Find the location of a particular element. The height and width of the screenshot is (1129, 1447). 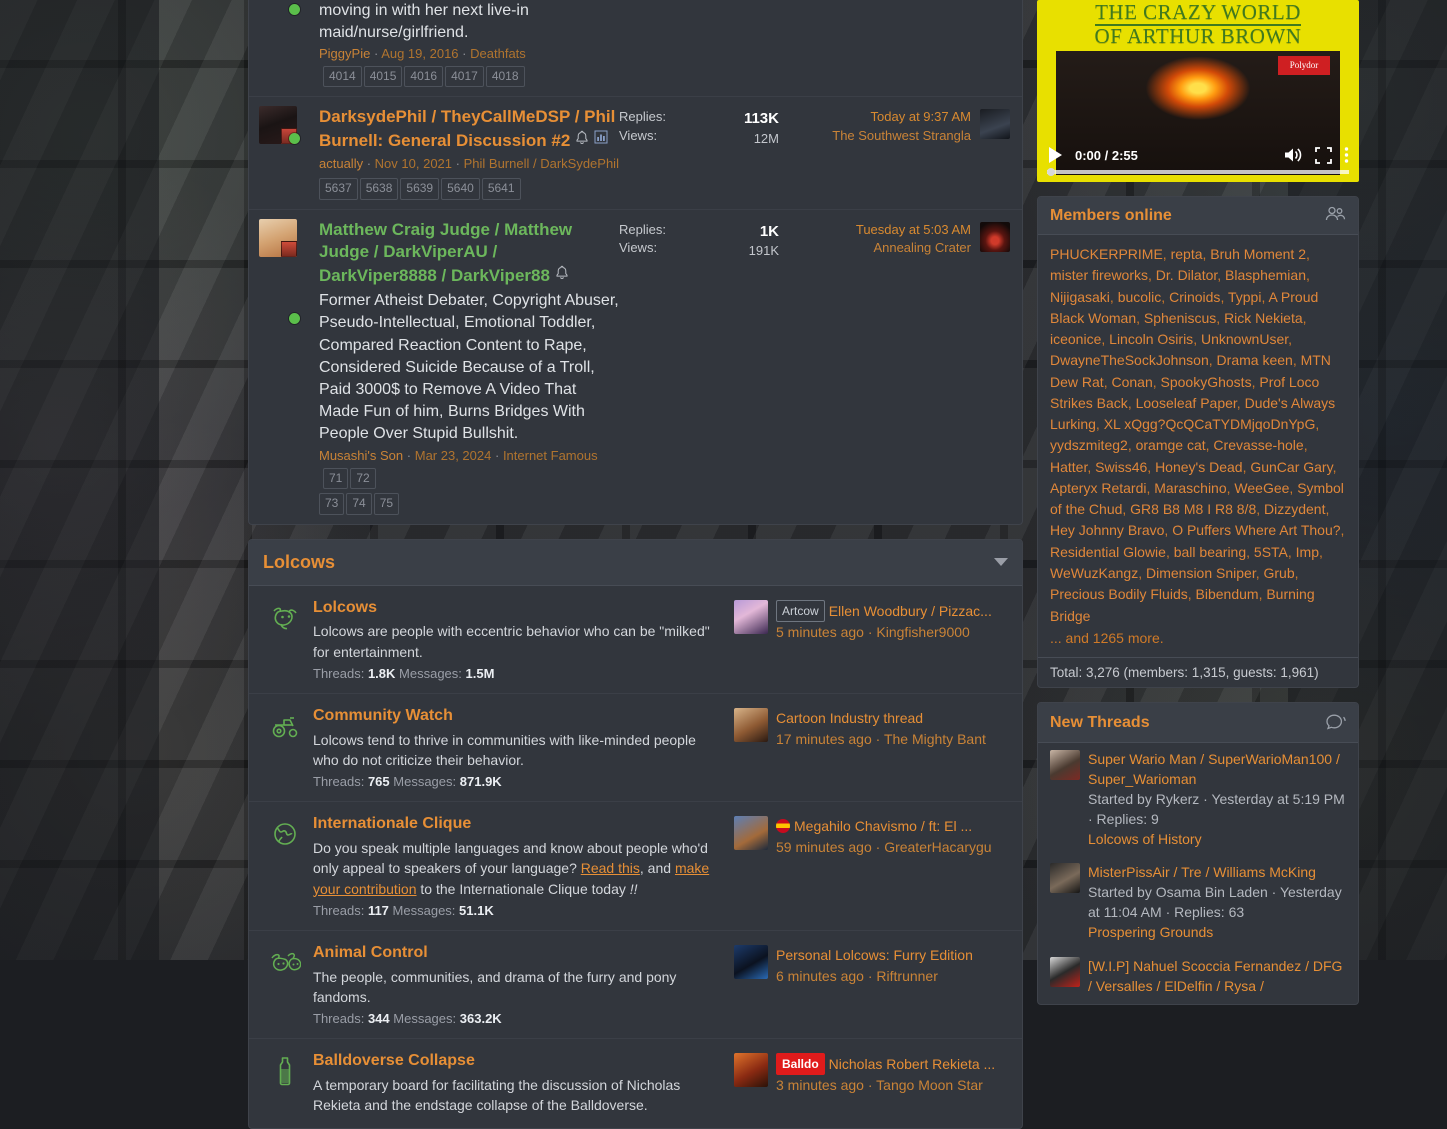

member-link: Swiss46 is located at coordinates (1121, 467).